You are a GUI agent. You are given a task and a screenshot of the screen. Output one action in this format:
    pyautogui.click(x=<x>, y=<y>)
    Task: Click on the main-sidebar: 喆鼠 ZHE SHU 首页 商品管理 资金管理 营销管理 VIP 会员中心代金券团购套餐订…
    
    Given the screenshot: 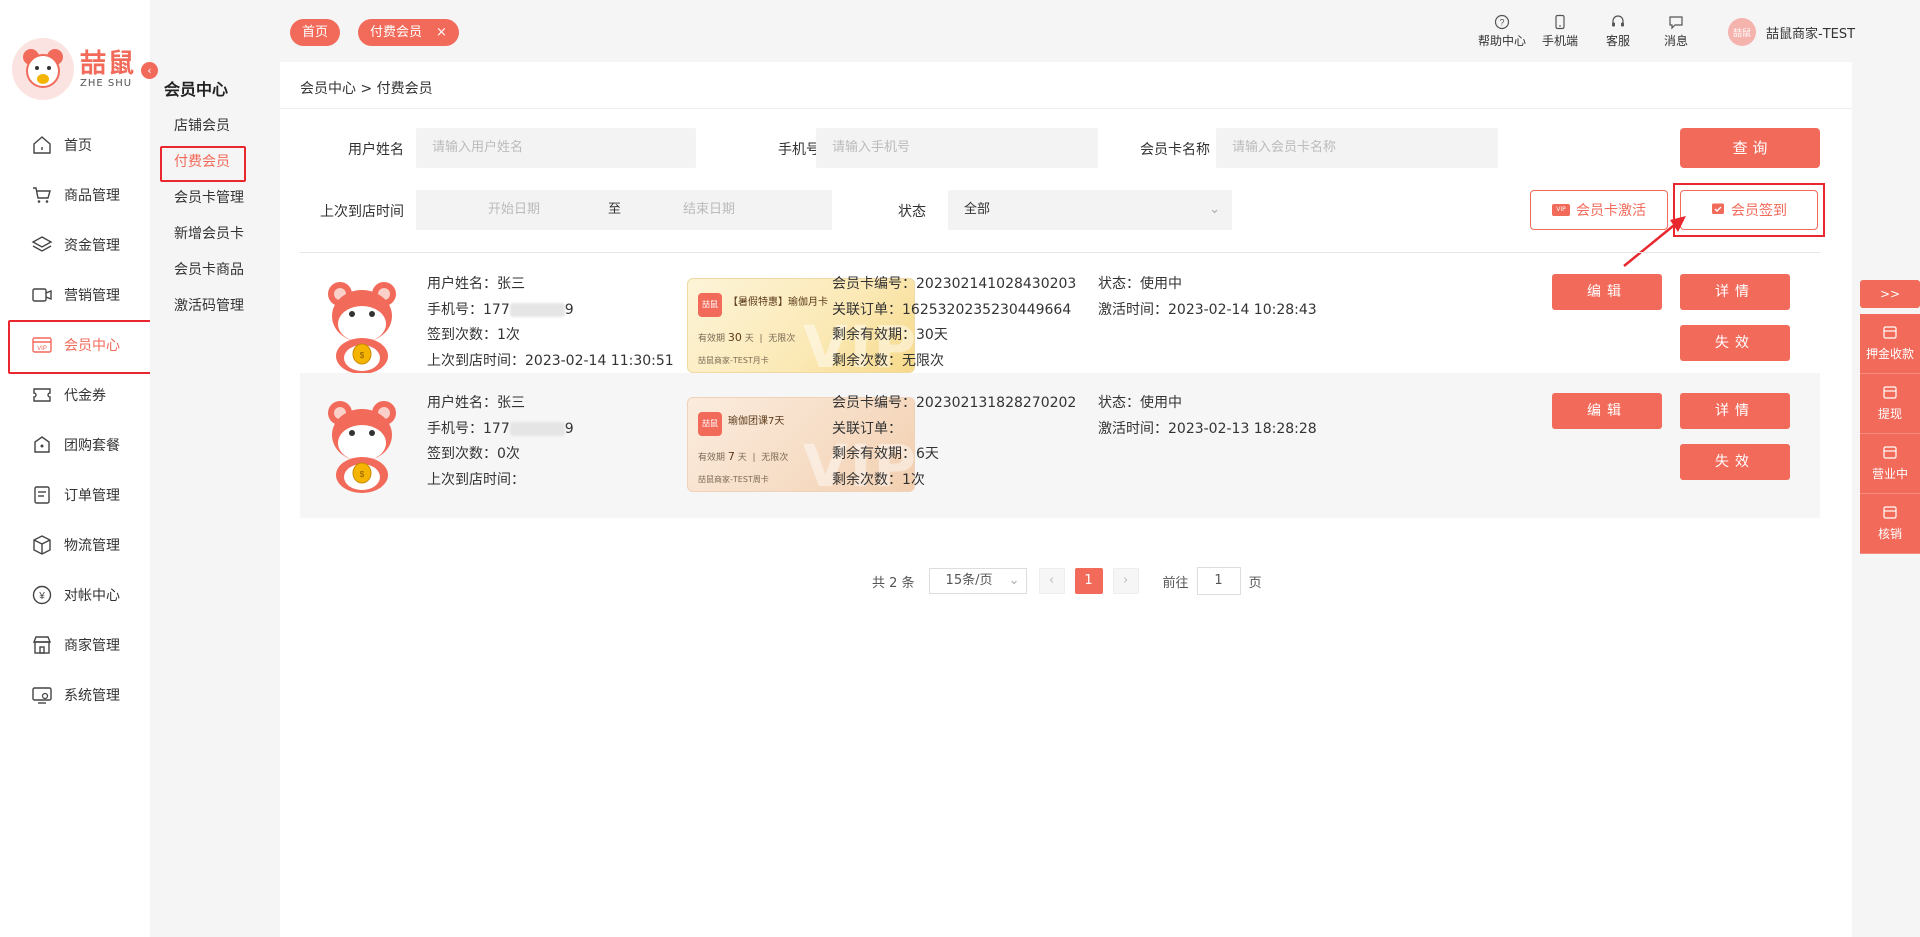 What is the action you would take?
    pyautogui.click(x=77, y=468)
    